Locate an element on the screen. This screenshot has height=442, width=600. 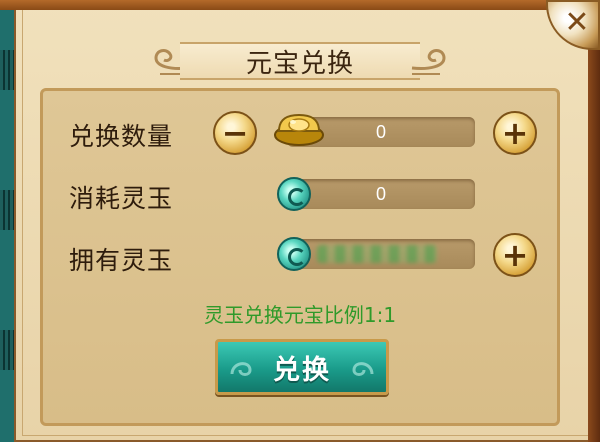
jade-owned-field is located at coordinates (381, 254).